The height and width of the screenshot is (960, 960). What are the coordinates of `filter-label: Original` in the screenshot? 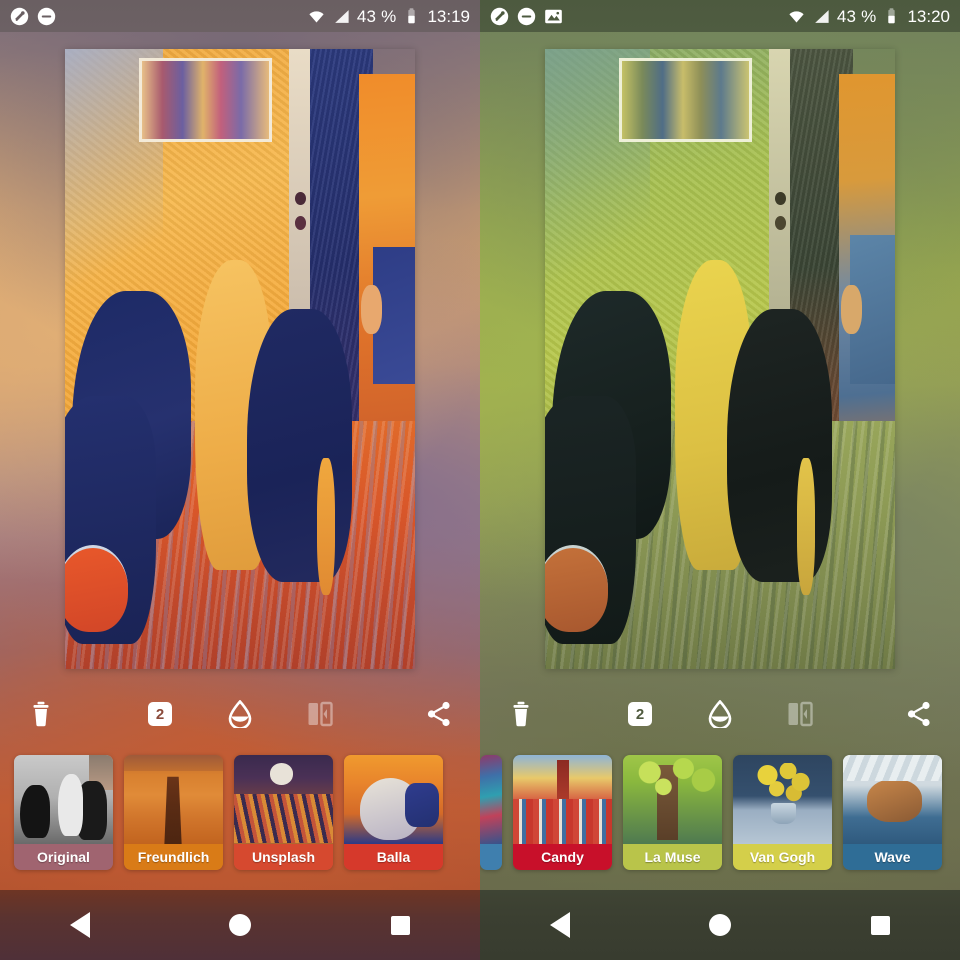 It's located at (63, 856).